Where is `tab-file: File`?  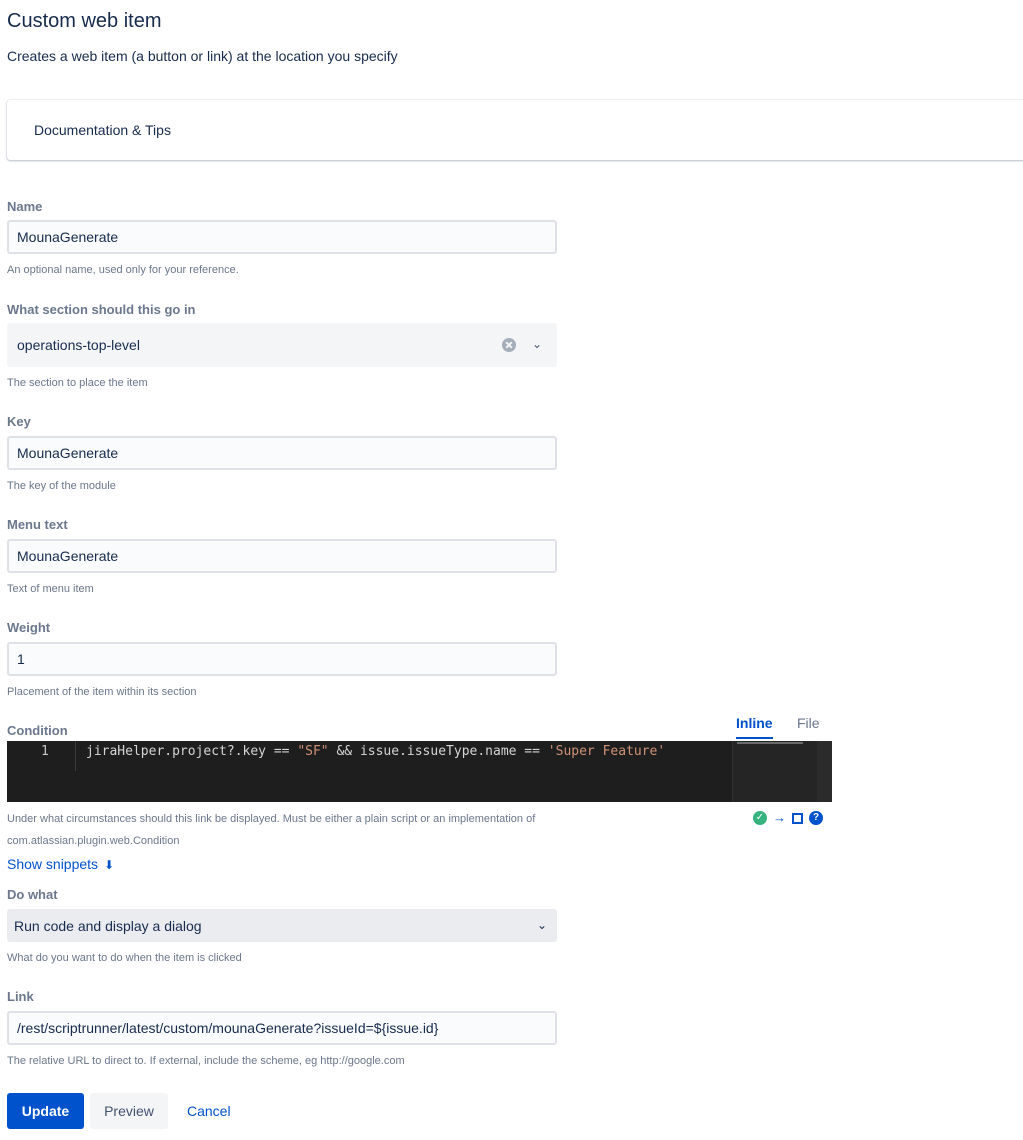
tab-file: File is located at coordinates (808, 723).